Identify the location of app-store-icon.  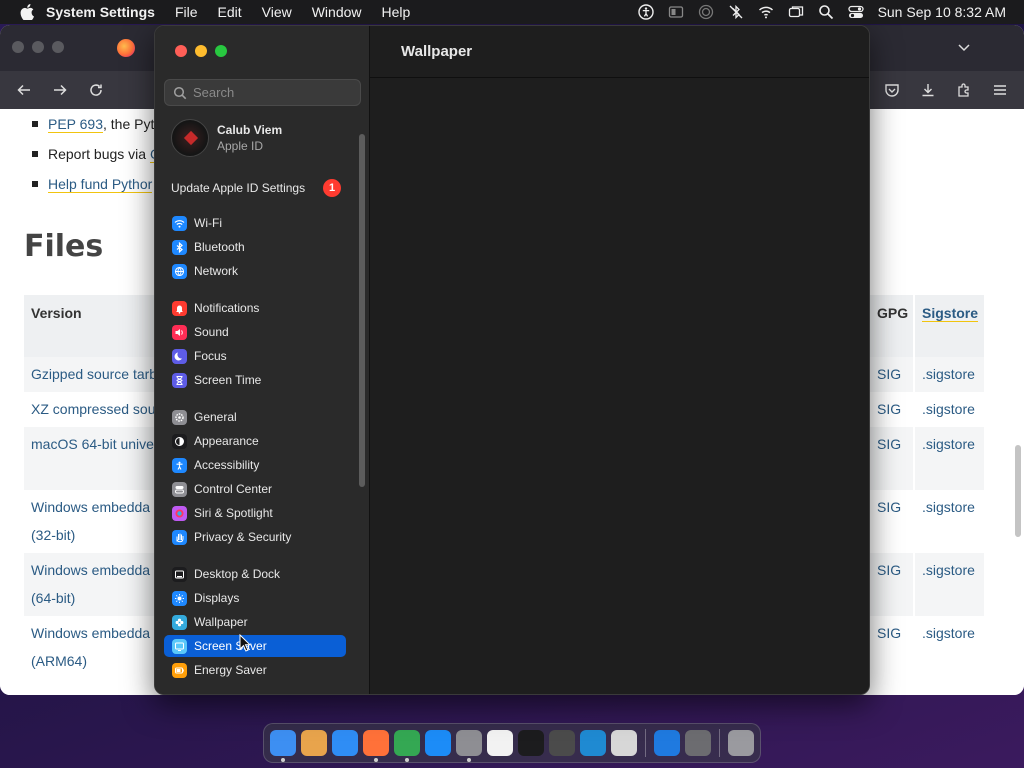
(438, 743).